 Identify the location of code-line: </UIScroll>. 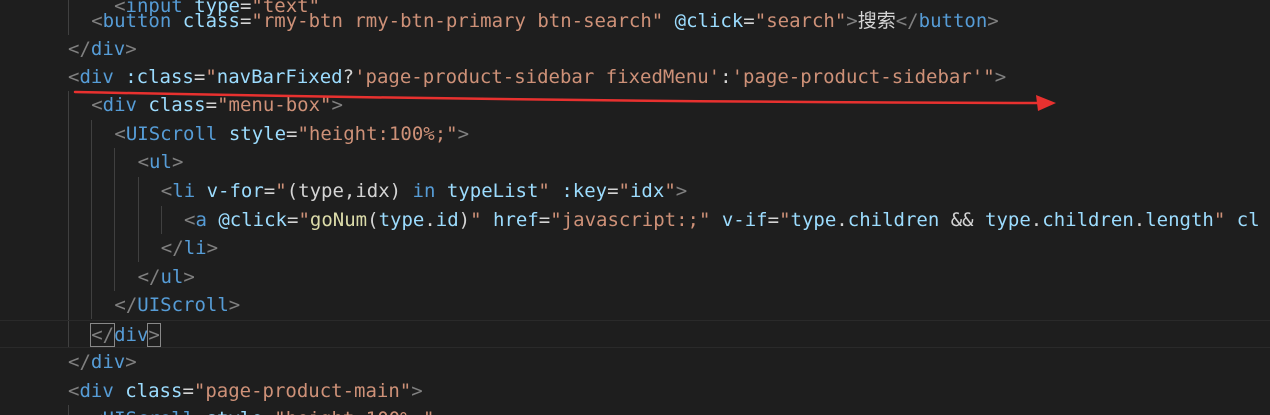
(635, 305).